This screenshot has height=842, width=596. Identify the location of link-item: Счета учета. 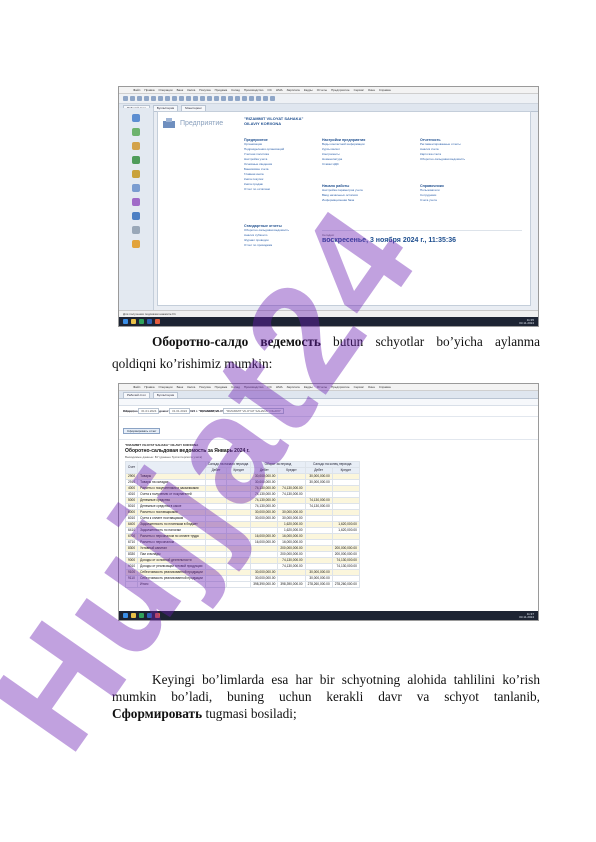
(460, 200).